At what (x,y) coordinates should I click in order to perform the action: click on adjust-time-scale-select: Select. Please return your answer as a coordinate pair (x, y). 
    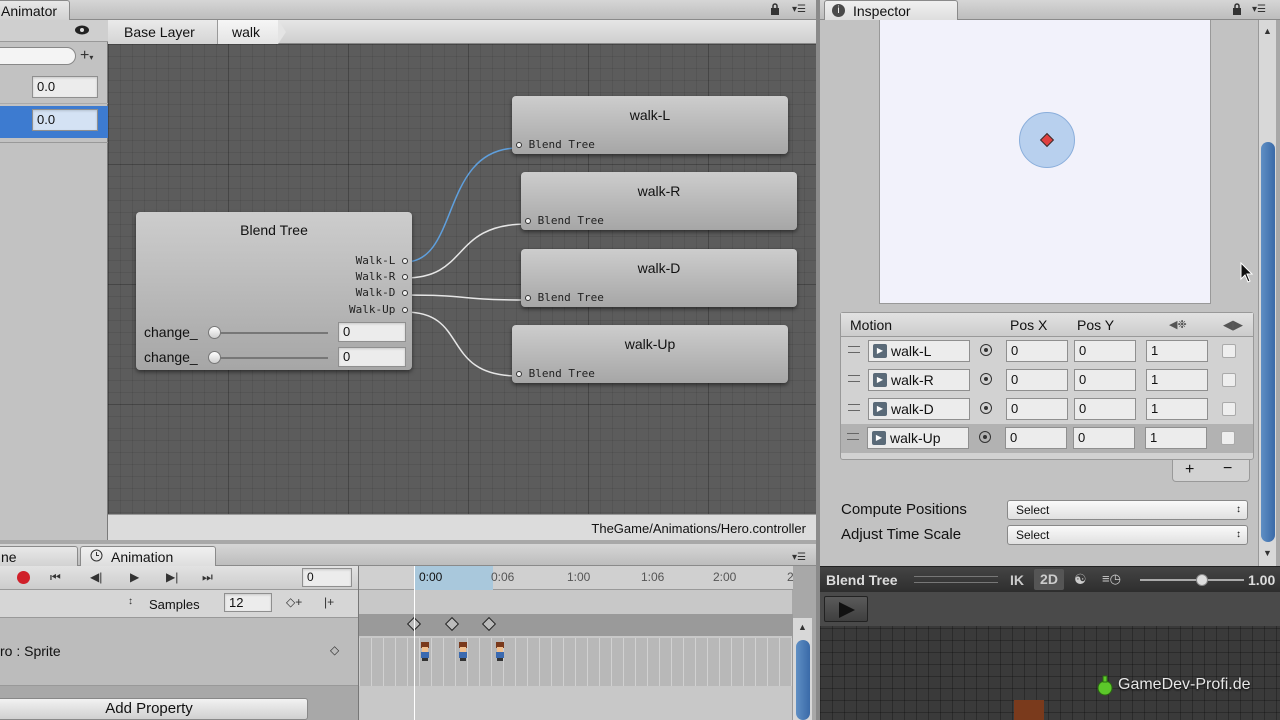
    Looking at the image, I should click on (1127, 535).